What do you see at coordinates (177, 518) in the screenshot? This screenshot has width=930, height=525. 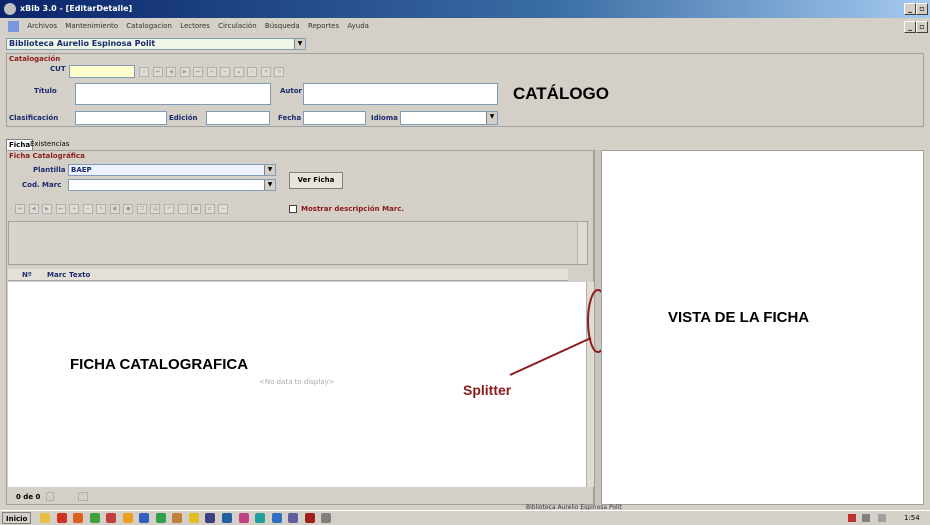 I see `paint-icon` at bounding box center [177, 518].